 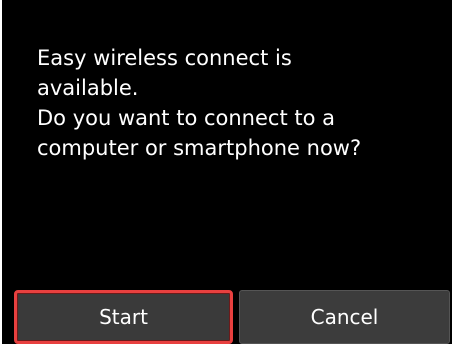 I want to click on message-line-3: Do you want to connect to a, so click(x=186, y=118).